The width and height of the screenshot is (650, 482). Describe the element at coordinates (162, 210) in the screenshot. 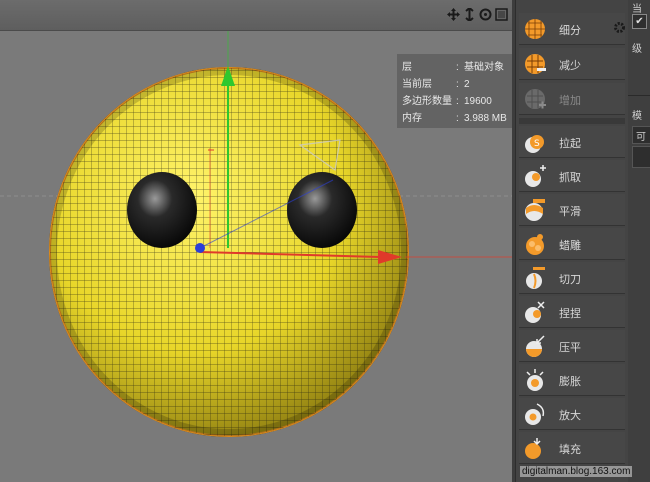

I see `left-eye` at that location.